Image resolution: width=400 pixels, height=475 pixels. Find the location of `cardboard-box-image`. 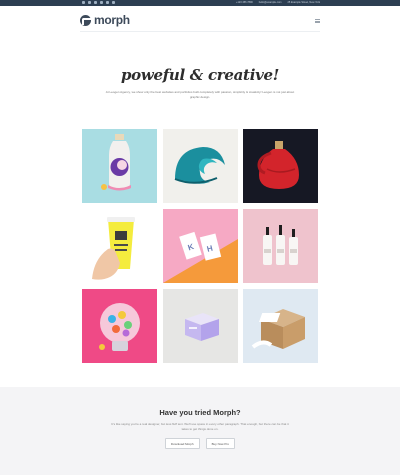

cardboard-box-image is located at coordinates (280, 326).